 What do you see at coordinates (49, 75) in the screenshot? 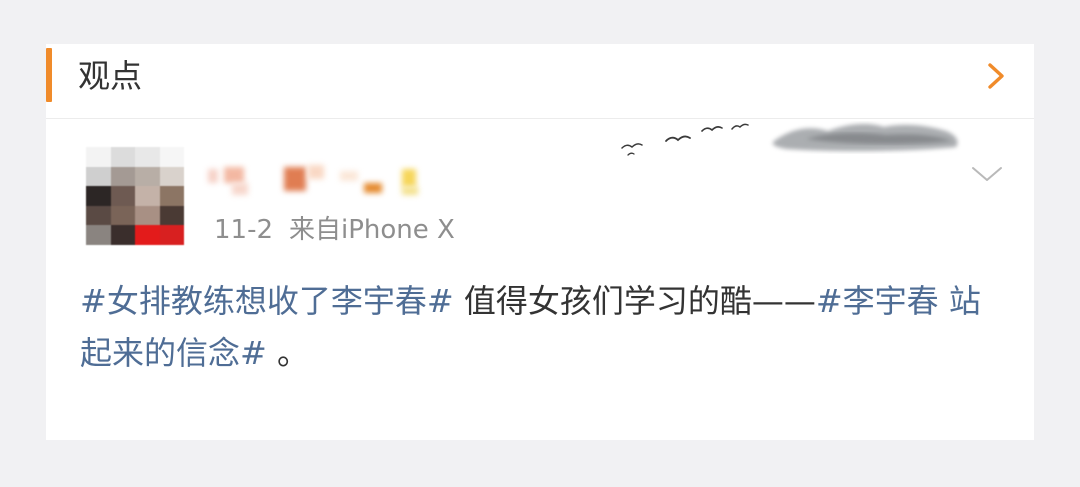
I see `section-accent-bar` at bounding box center [49, 75].